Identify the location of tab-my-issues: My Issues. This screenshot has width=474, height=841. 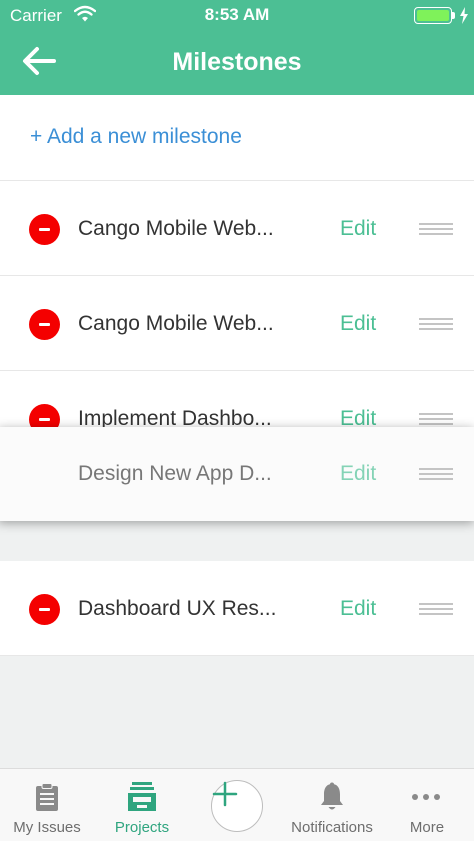
(47, 805).